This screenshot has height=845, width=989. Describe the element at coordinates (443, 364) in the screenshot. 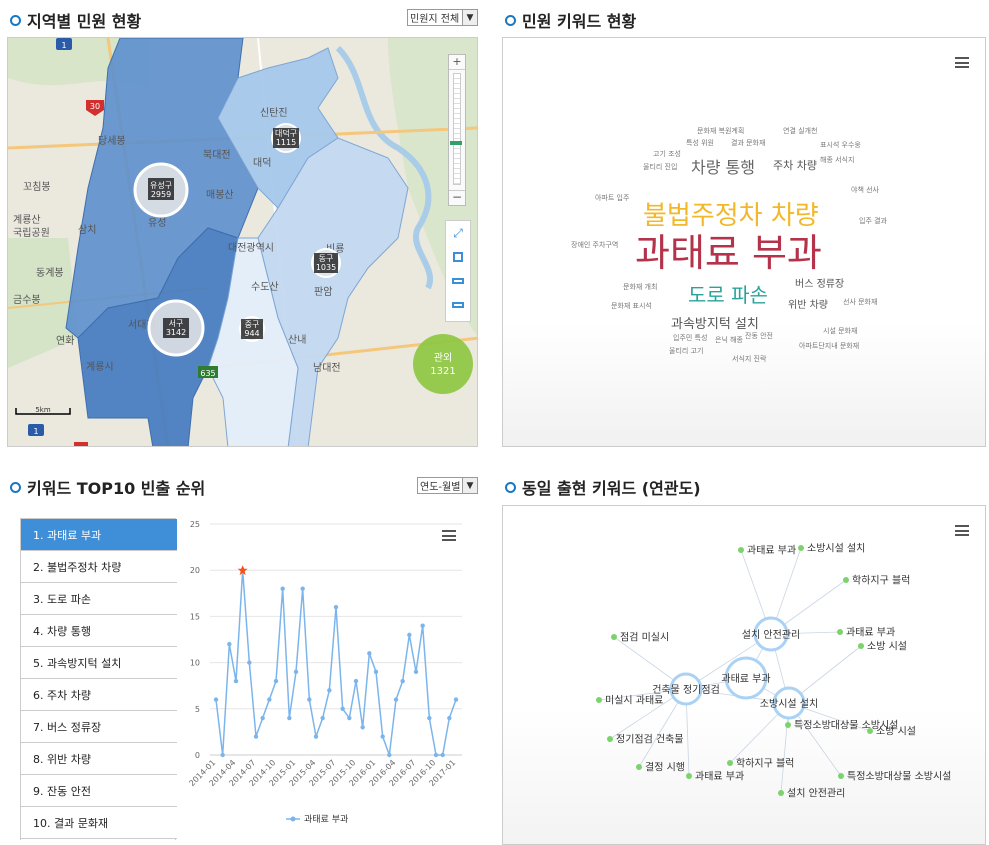

I see `outside-bubble: 관외 1321` at that location.